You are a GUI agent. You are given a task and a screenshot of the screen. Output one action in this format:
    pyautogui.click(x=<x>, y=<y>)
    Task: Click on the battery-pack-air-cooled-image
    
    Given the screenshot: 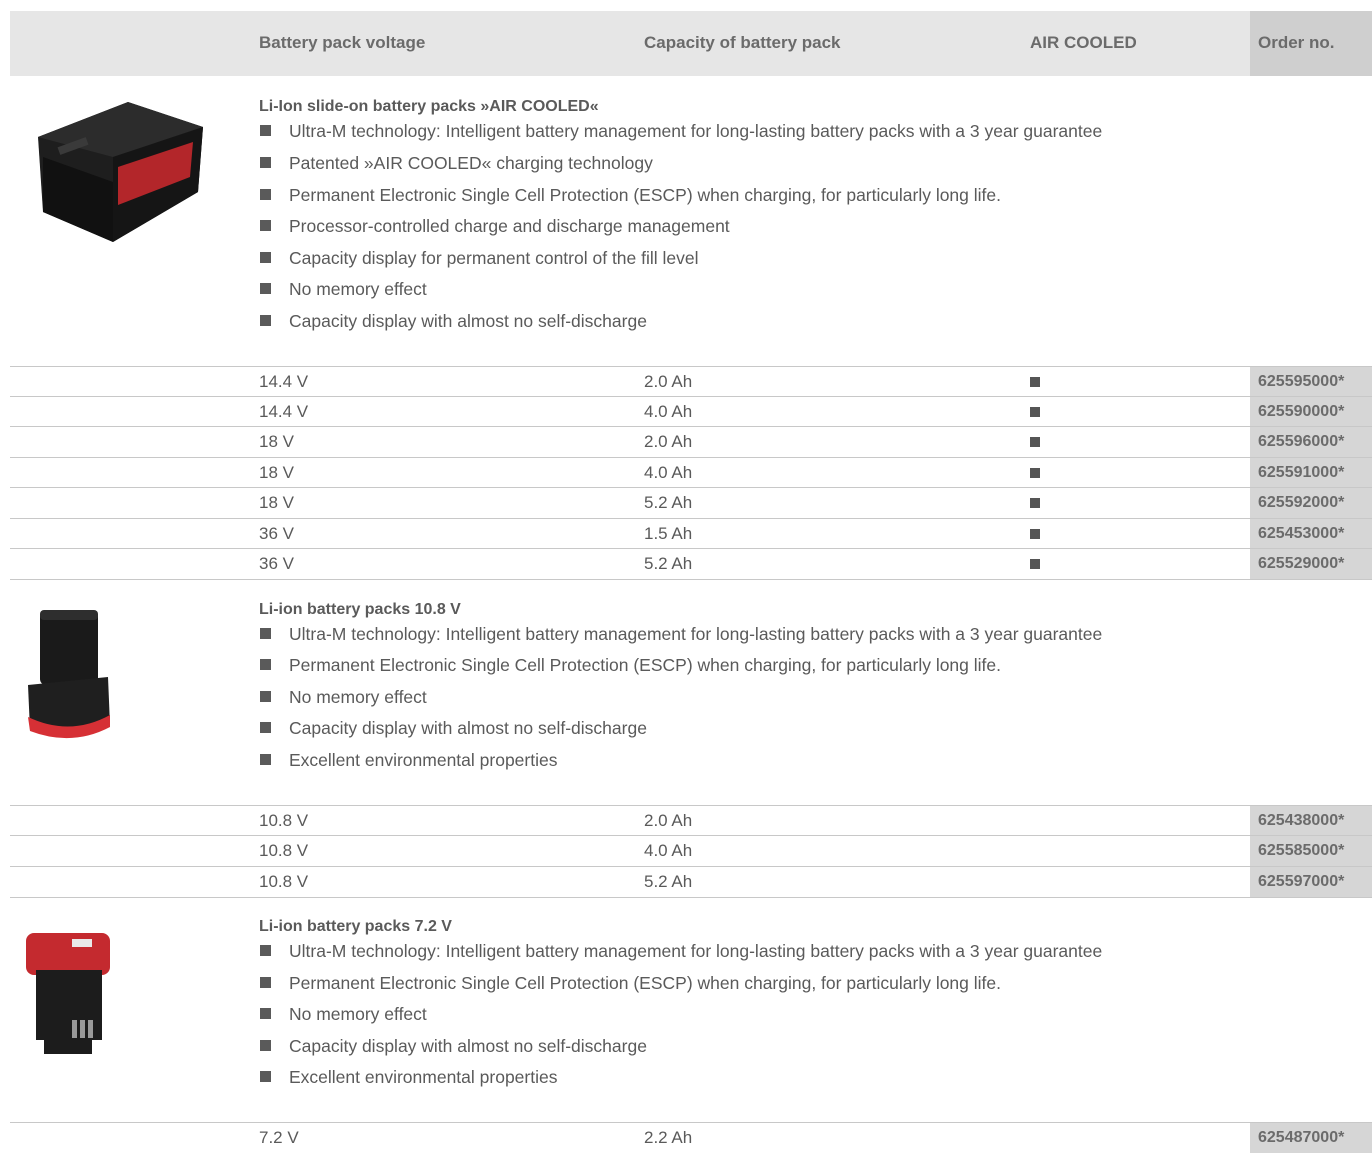 What is the action you would take?
    pyautogui.click(x=120, y=172)
    